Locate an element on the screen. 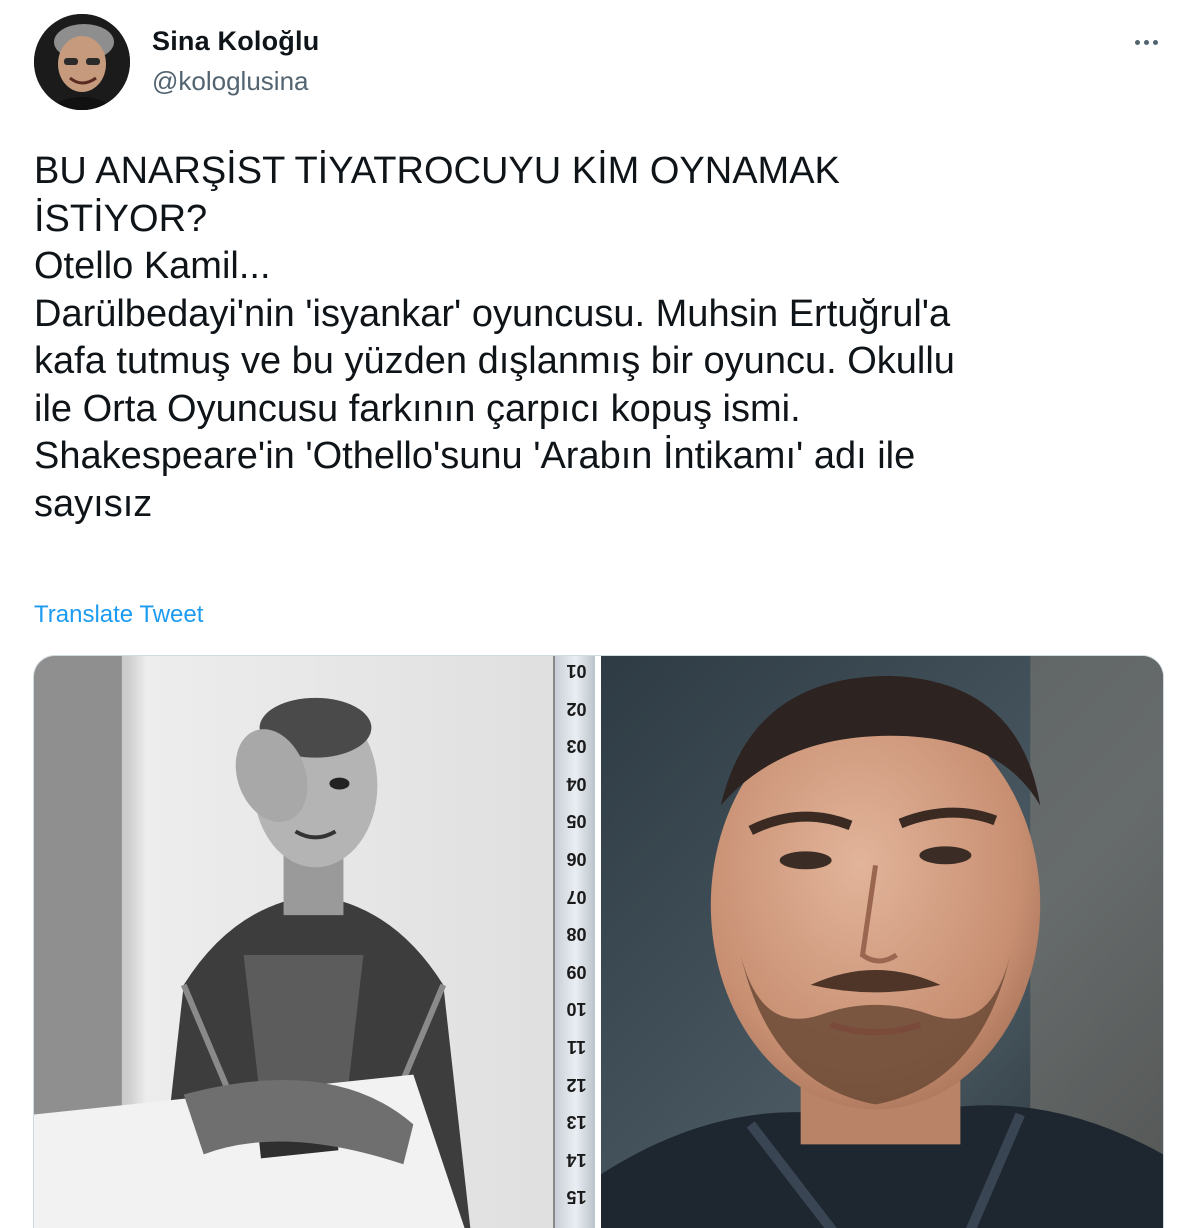  translate-tweet-link: Translate Tweet is located at coordinates (118, 615).